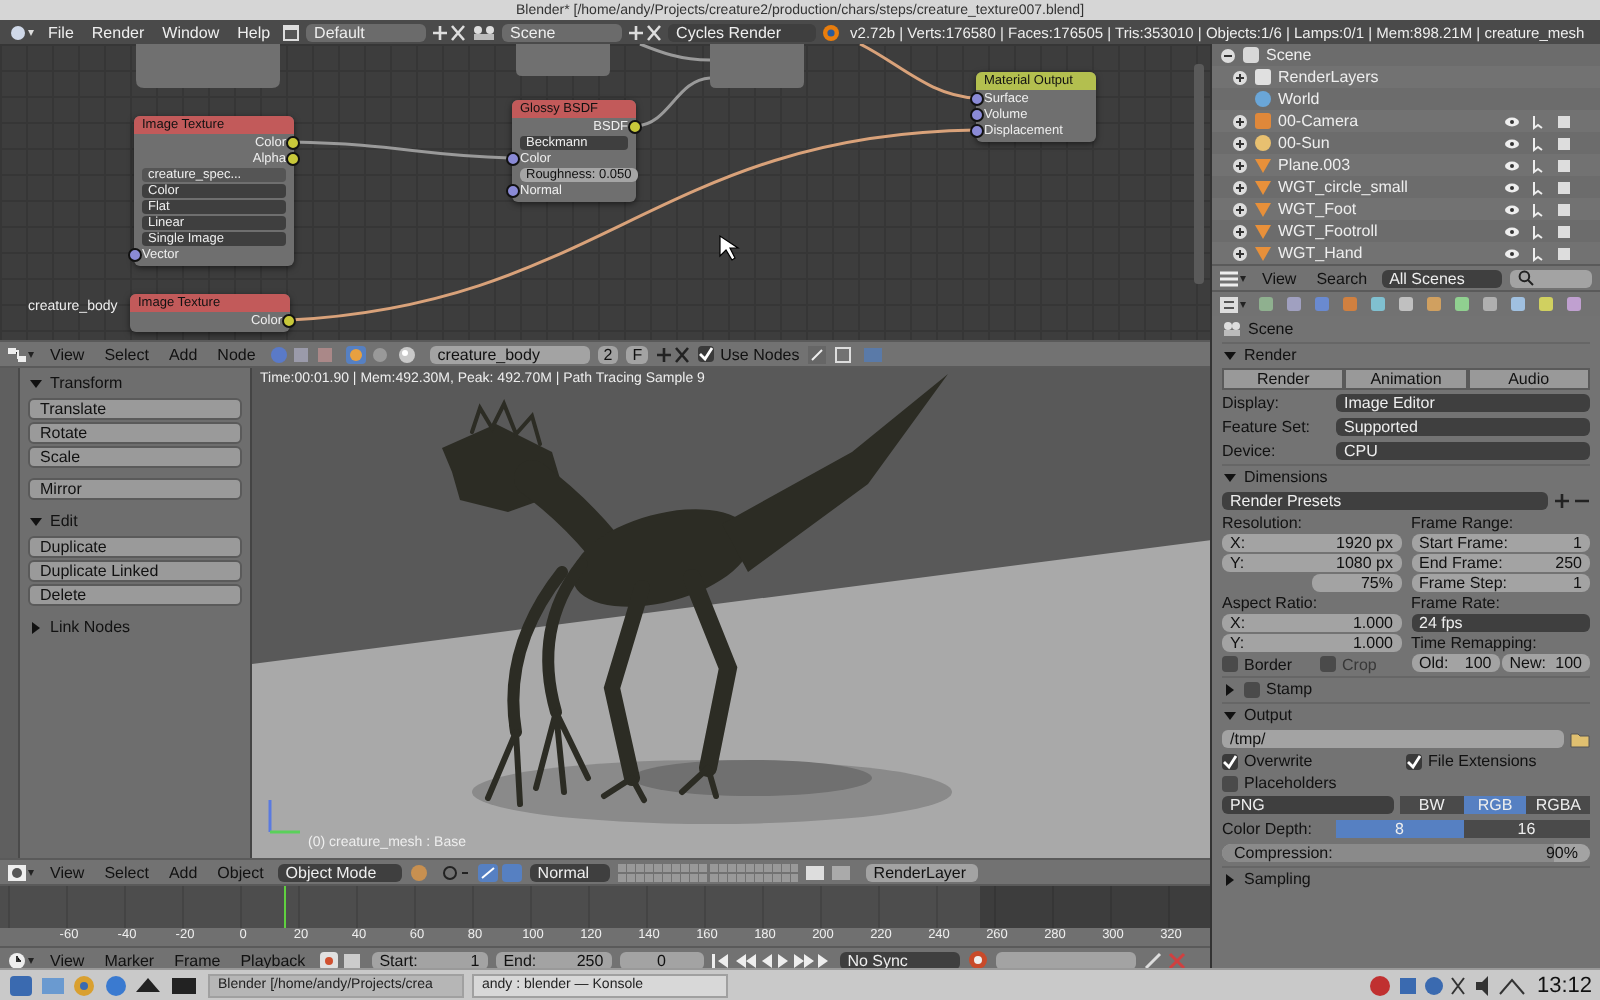 The width and height of the screenshot is (1600, 1000). Describe the element at coordinates (1165, 960) in the screenshot. I see `keyframe-icons` at that location.